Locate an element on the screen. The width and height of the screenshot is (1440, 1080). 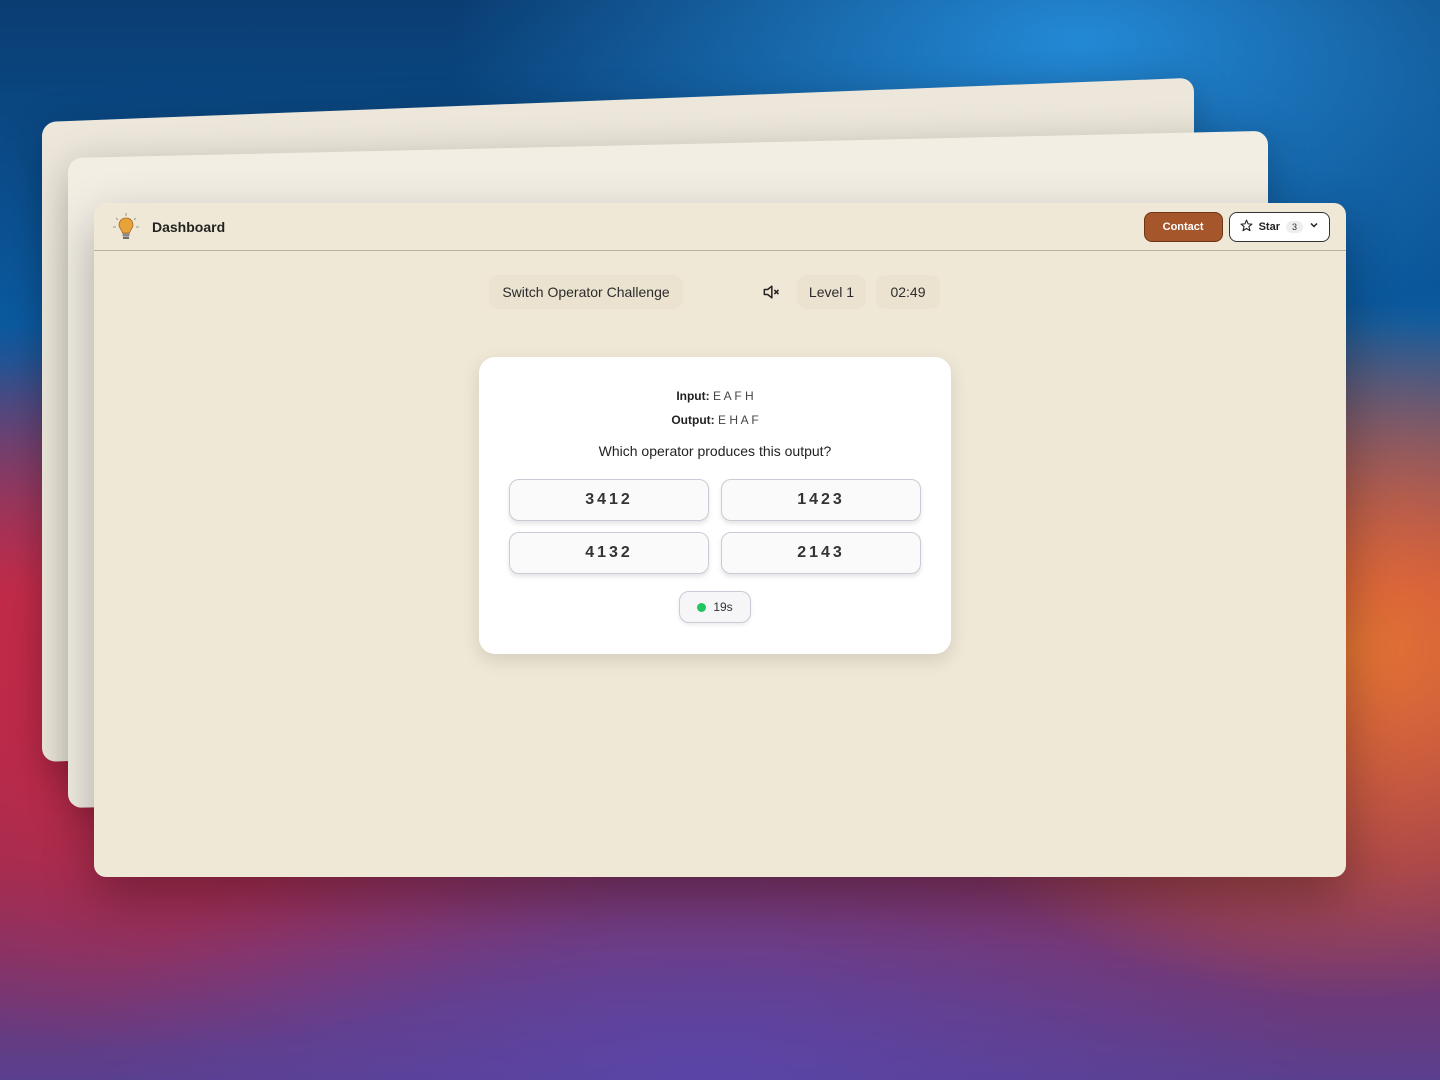
option-button: 3412 is located at coordinates (609, 500).